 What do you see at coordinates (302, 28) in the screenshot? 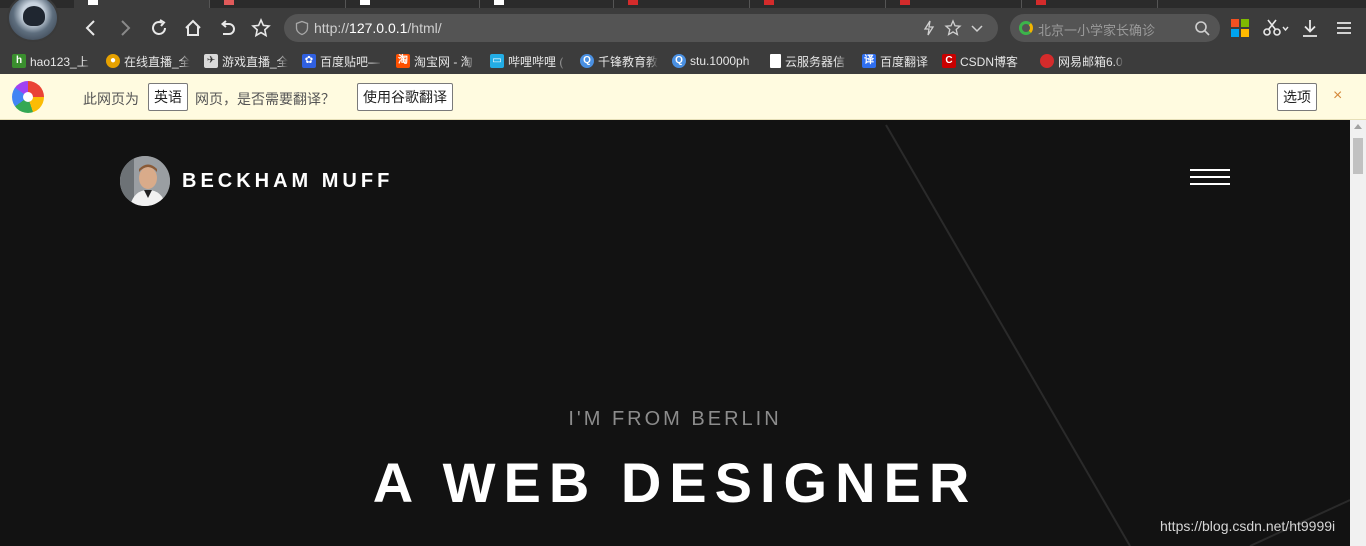
I see `shield-icon` at bounding box center [302, 28].